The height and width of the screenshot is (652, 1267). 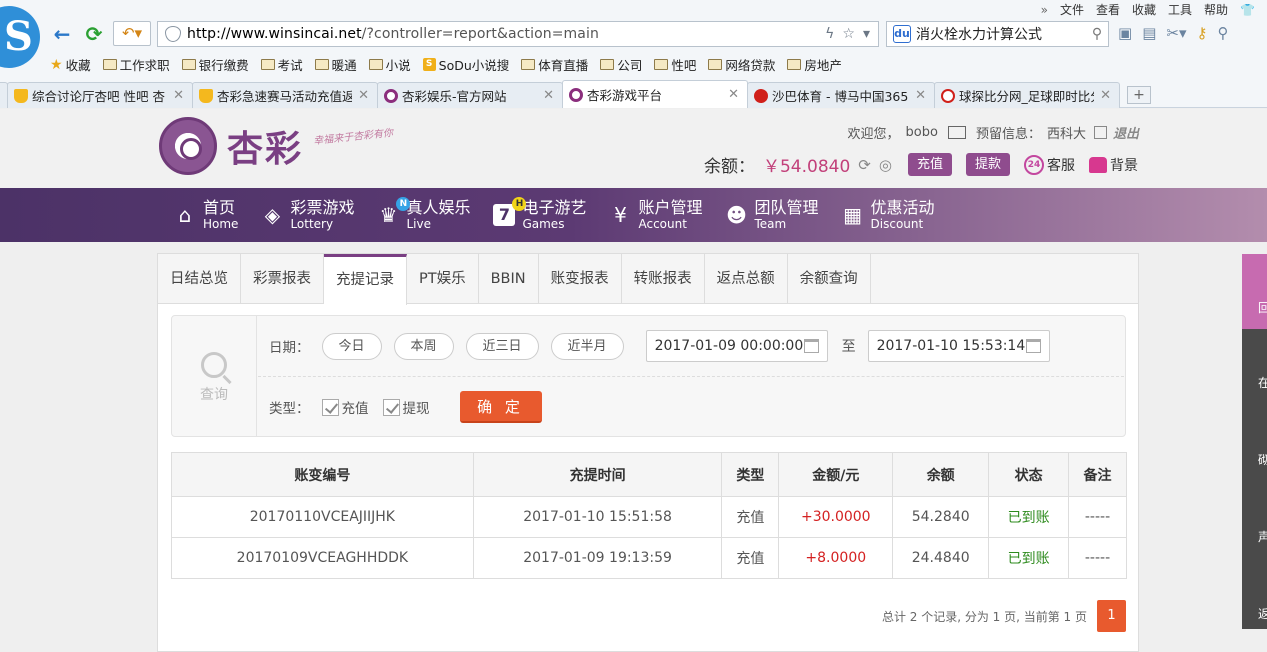 What do you see at coordinates (675, 64) in the screenshot?
I see `bookmark-folder: 性吧` at bounding box center [675, 64].